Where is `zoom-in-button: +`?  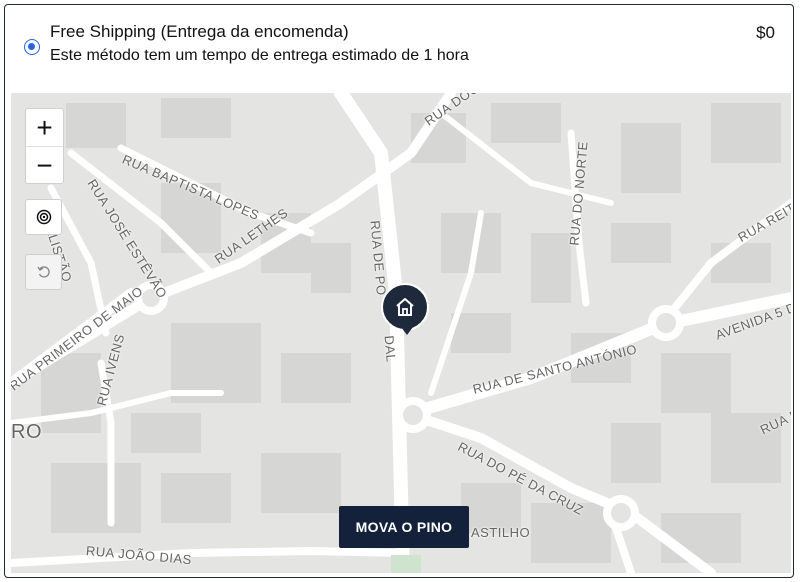
zoom-in-button: + is located at coordinates (44, 128).